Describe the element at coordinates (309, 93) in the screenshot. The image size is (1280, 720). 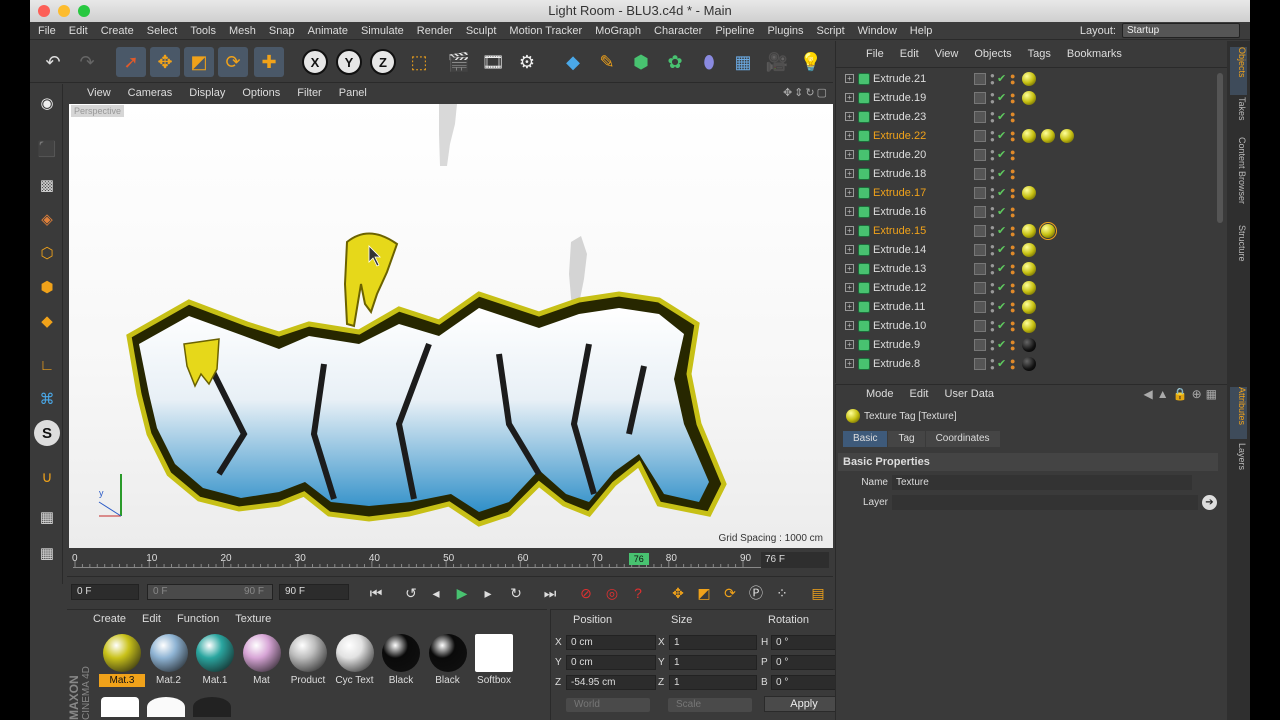
I see `viewport-menu-filter: Filter` at that location.